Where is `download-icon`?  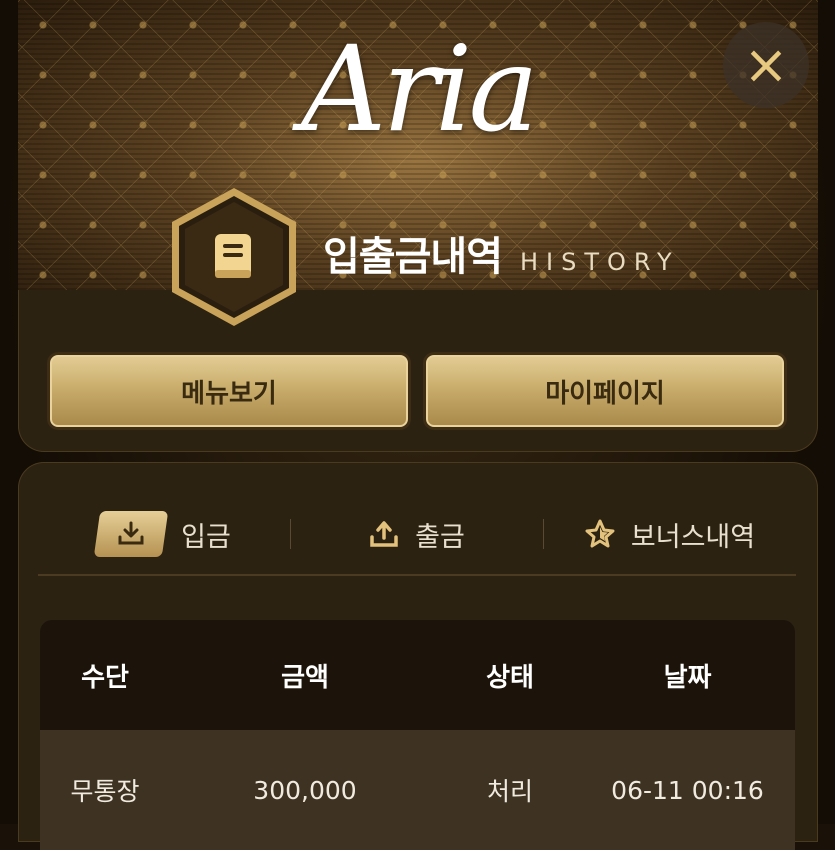 download-icon is located at coordinates (131, 534).